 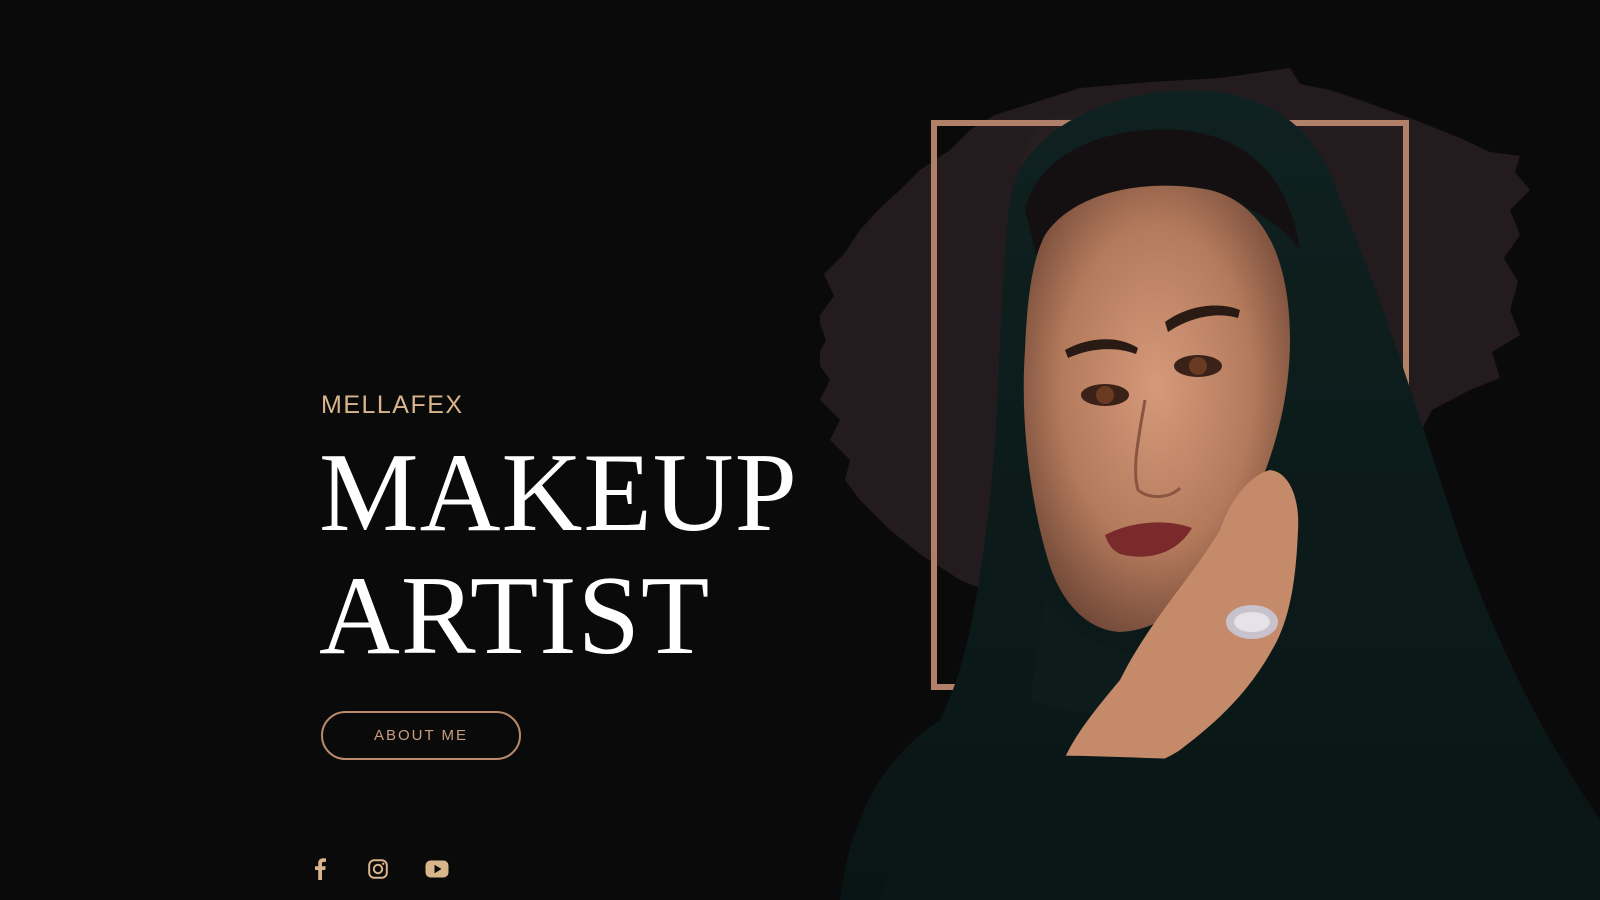 I want to click on instagram-icon, so click(x=378, y=869).